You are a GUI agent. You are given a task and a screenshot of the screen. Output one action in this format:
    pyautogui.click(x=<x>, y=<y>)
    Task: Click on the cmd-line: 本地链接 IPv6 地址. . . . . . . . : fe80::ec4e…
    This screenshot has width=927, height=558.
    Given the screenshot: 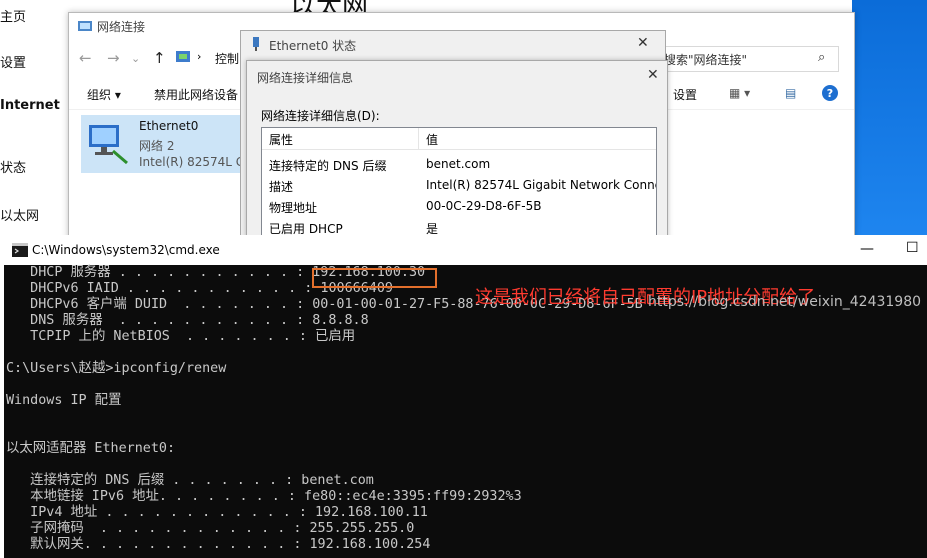 What is the action you would take?
    pyautogui.click(x=264, y=496)
    